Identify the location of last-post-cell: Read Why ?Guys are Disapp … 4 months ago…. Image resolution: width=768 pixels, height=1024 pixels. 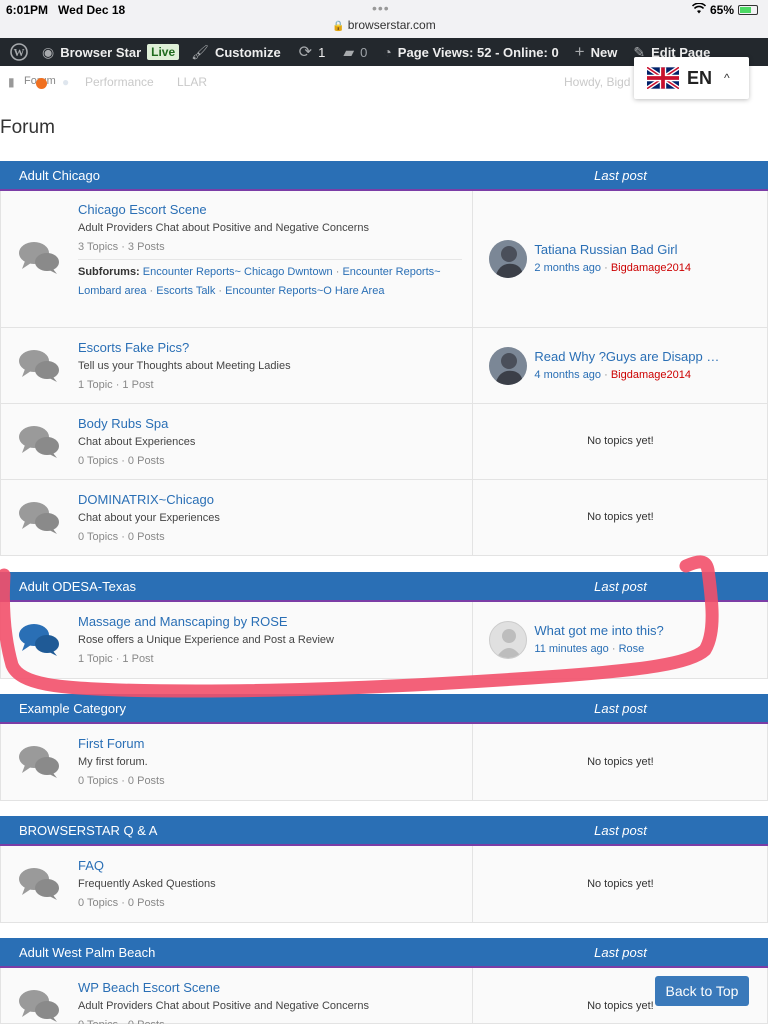
(620, 365).